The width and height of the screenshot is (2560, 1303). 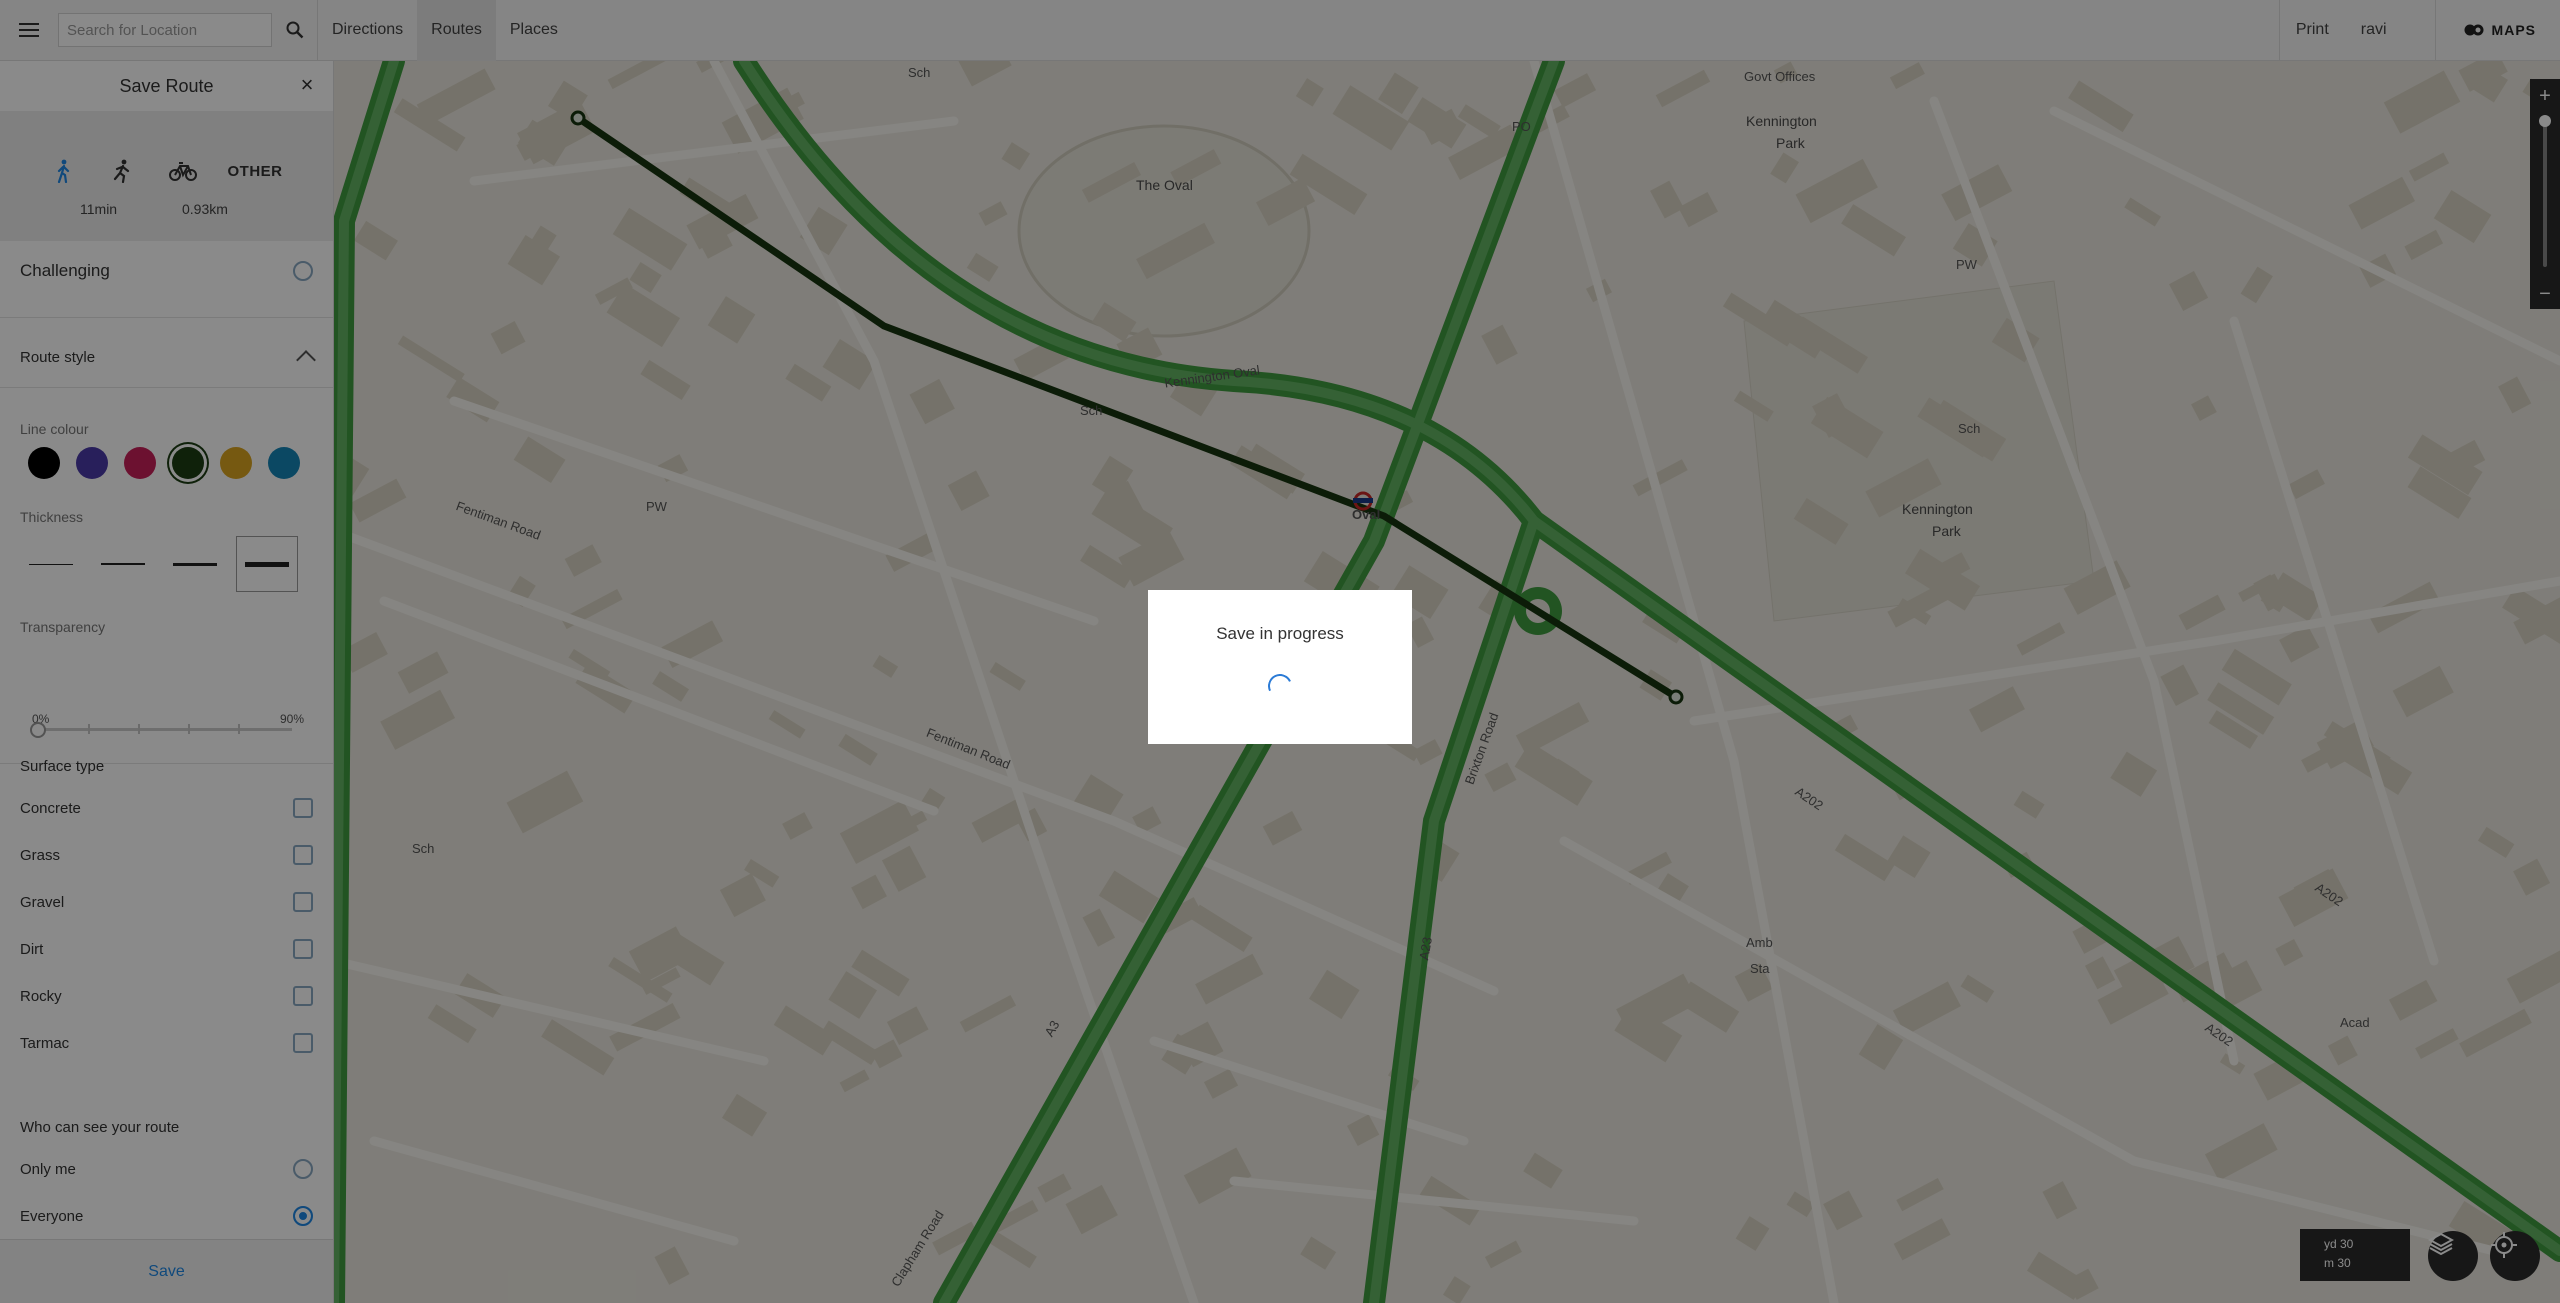 What do you see at coordinates (1280, 686) in the screenshot?
I see `loading-spinner-icon` at bounding box center [1280, 686].